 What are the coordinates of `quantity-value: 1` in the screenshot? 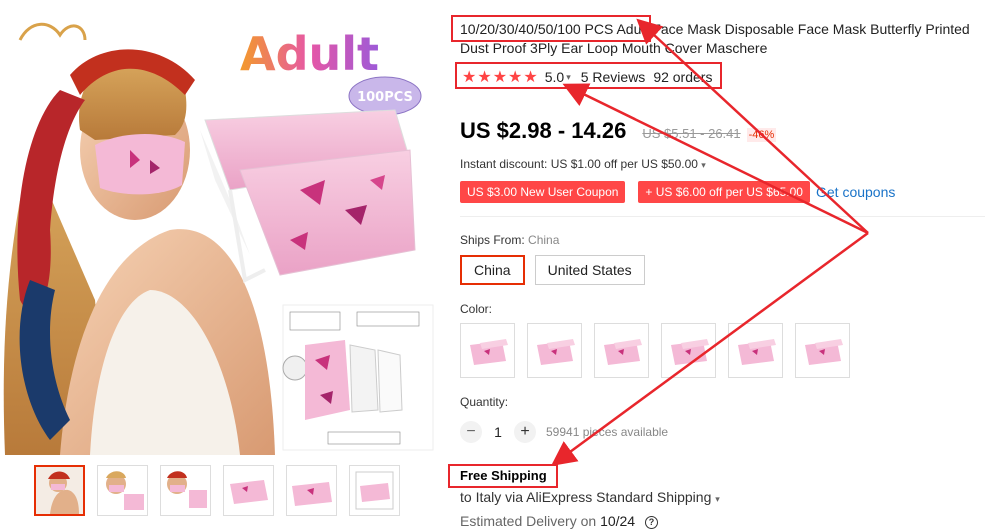 It's located at (498, 432).